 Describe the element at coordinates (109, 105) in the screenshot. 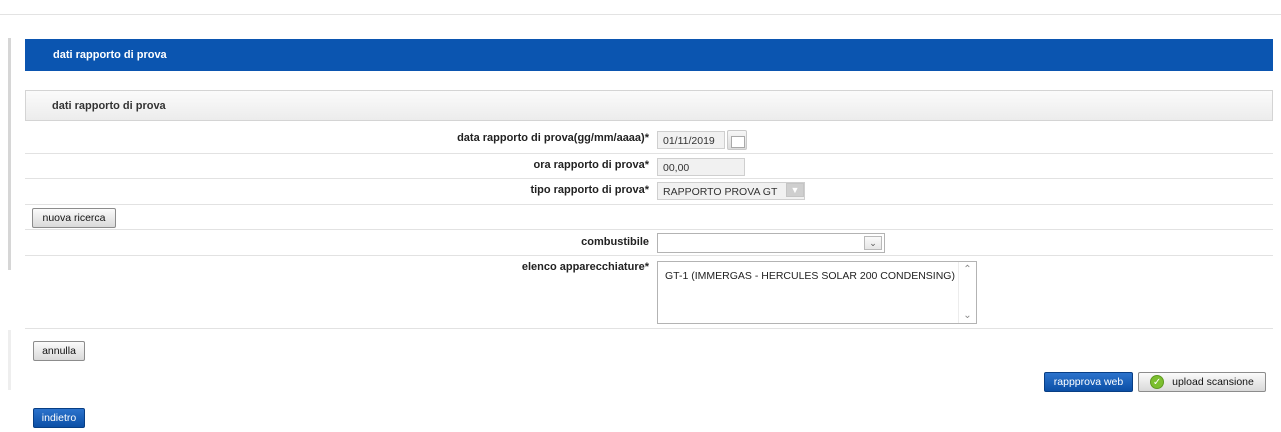

I see `section-title: dati rapporto di prova` at that location.